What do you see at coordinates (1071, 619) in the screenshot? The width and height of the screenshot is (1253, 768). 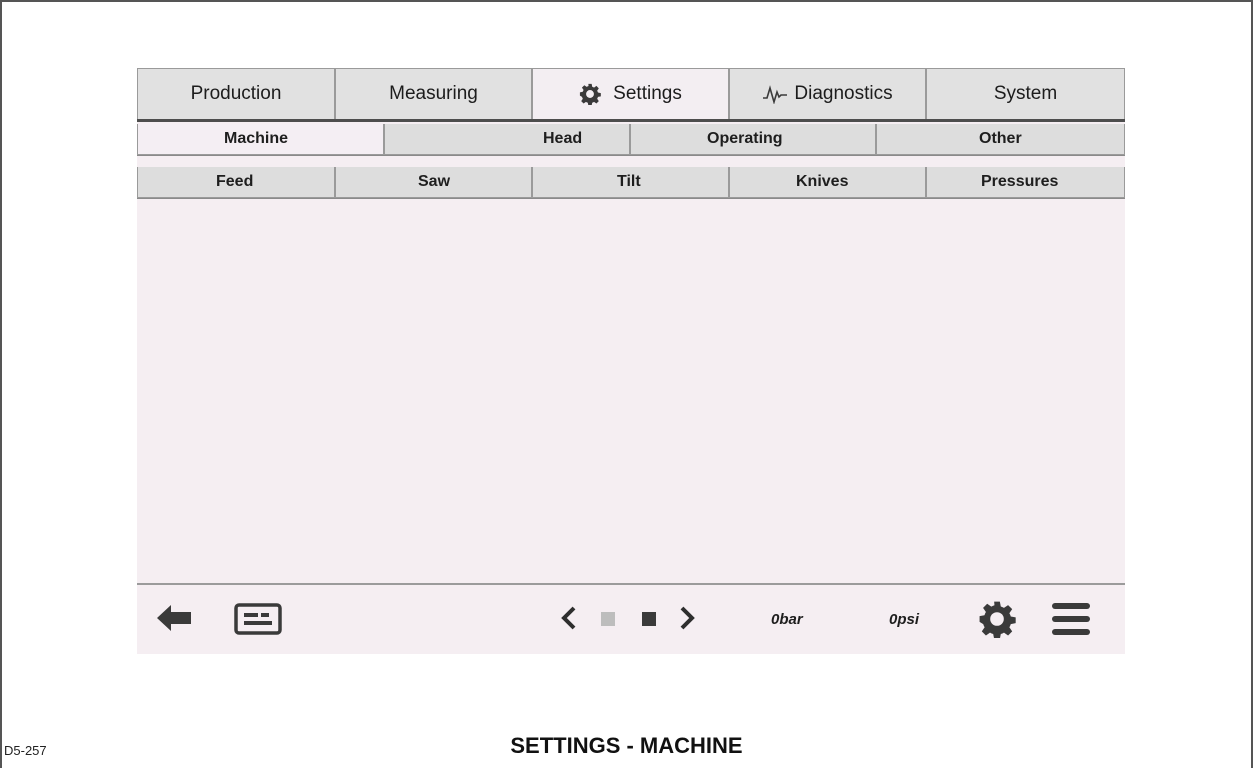 I see `hamburger-menu-icon` at bounding box center [1071, 619].